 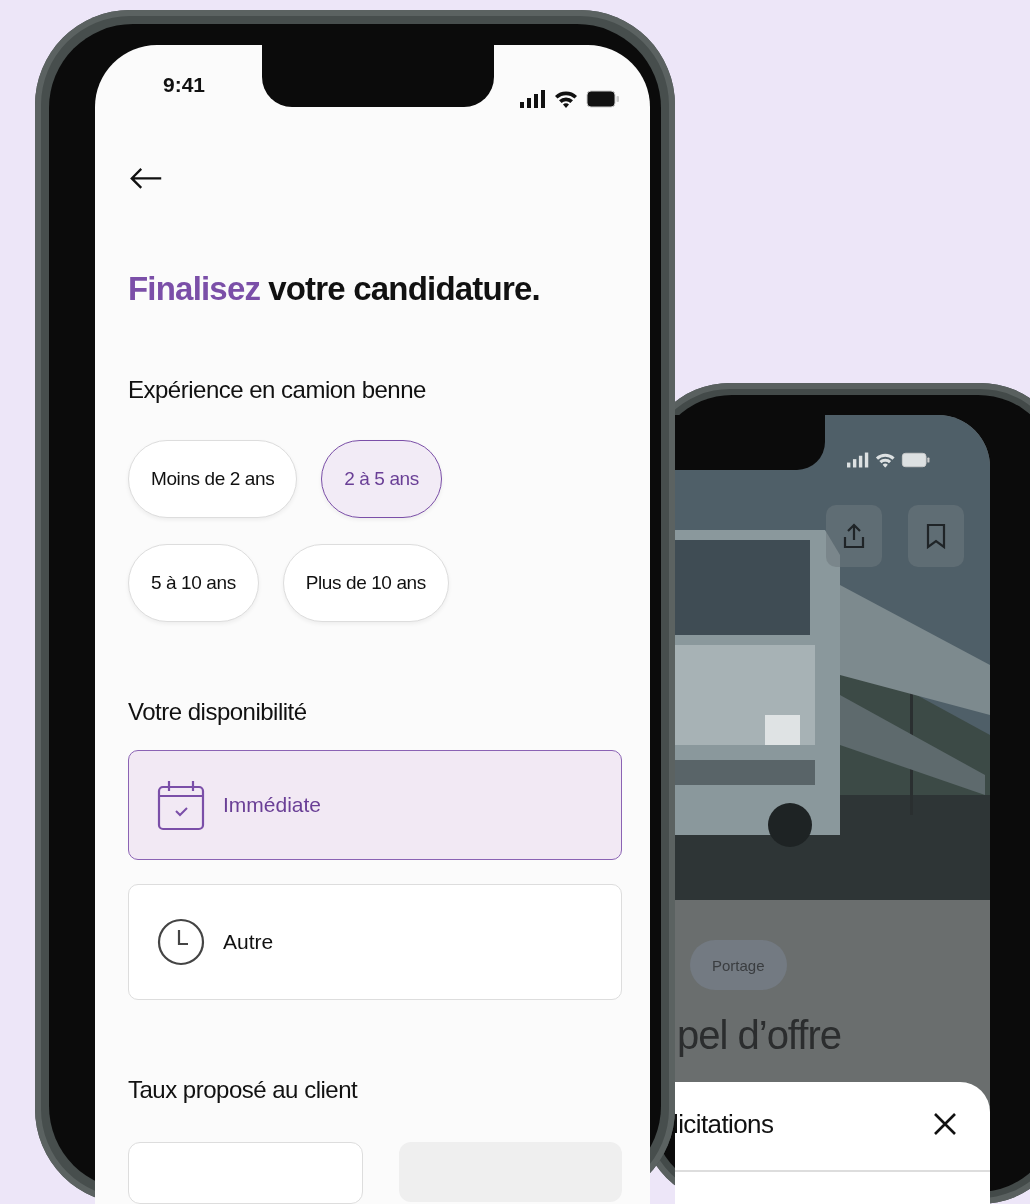 What do you see at coordinates (375, 941) in the screenshot?
I see `availability-option: Autre` at bounding box center [375, 941].